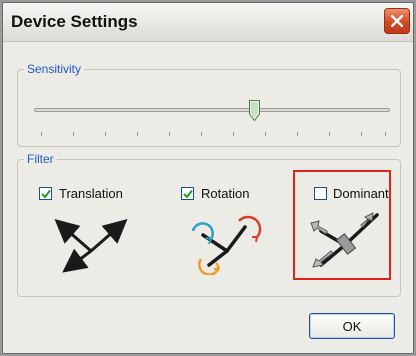 The height and width of the screenshot is (356, 416). I want to click on sensitivity-slider-thumb, so click(254, 110).